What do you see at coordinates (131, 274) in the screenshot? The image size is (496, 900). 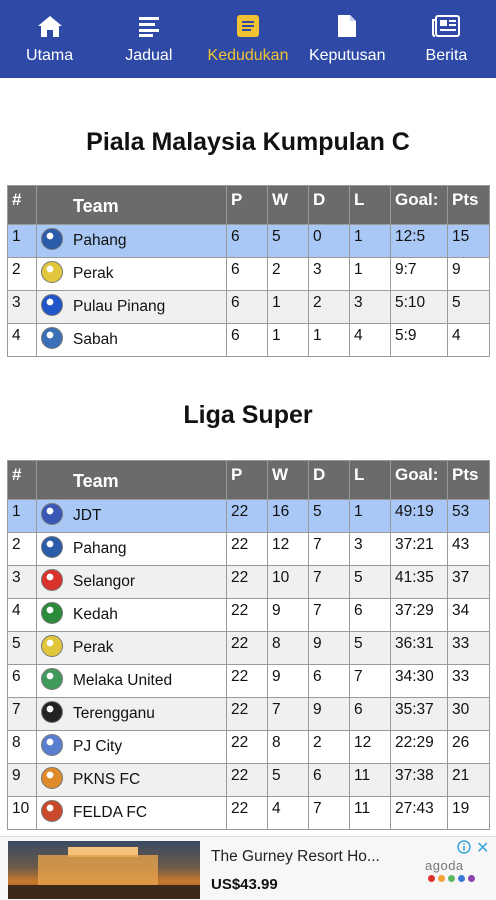 I see `cell-team: Perak` at bounding box center [131, 274].